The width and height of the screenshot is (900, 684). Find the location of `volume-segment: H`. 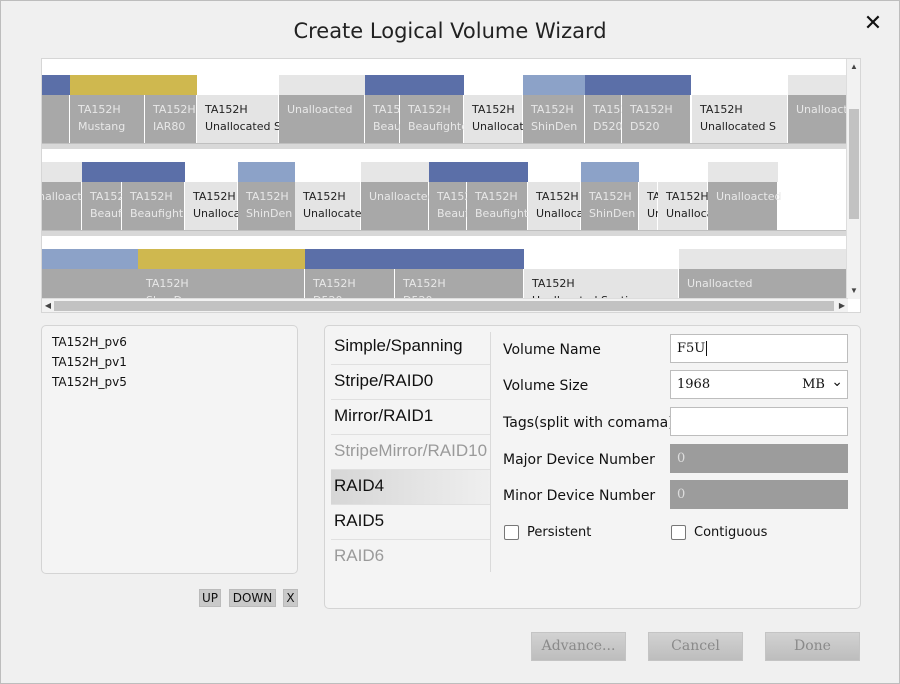

volume-segment: H is located at coordinates (56, 109).